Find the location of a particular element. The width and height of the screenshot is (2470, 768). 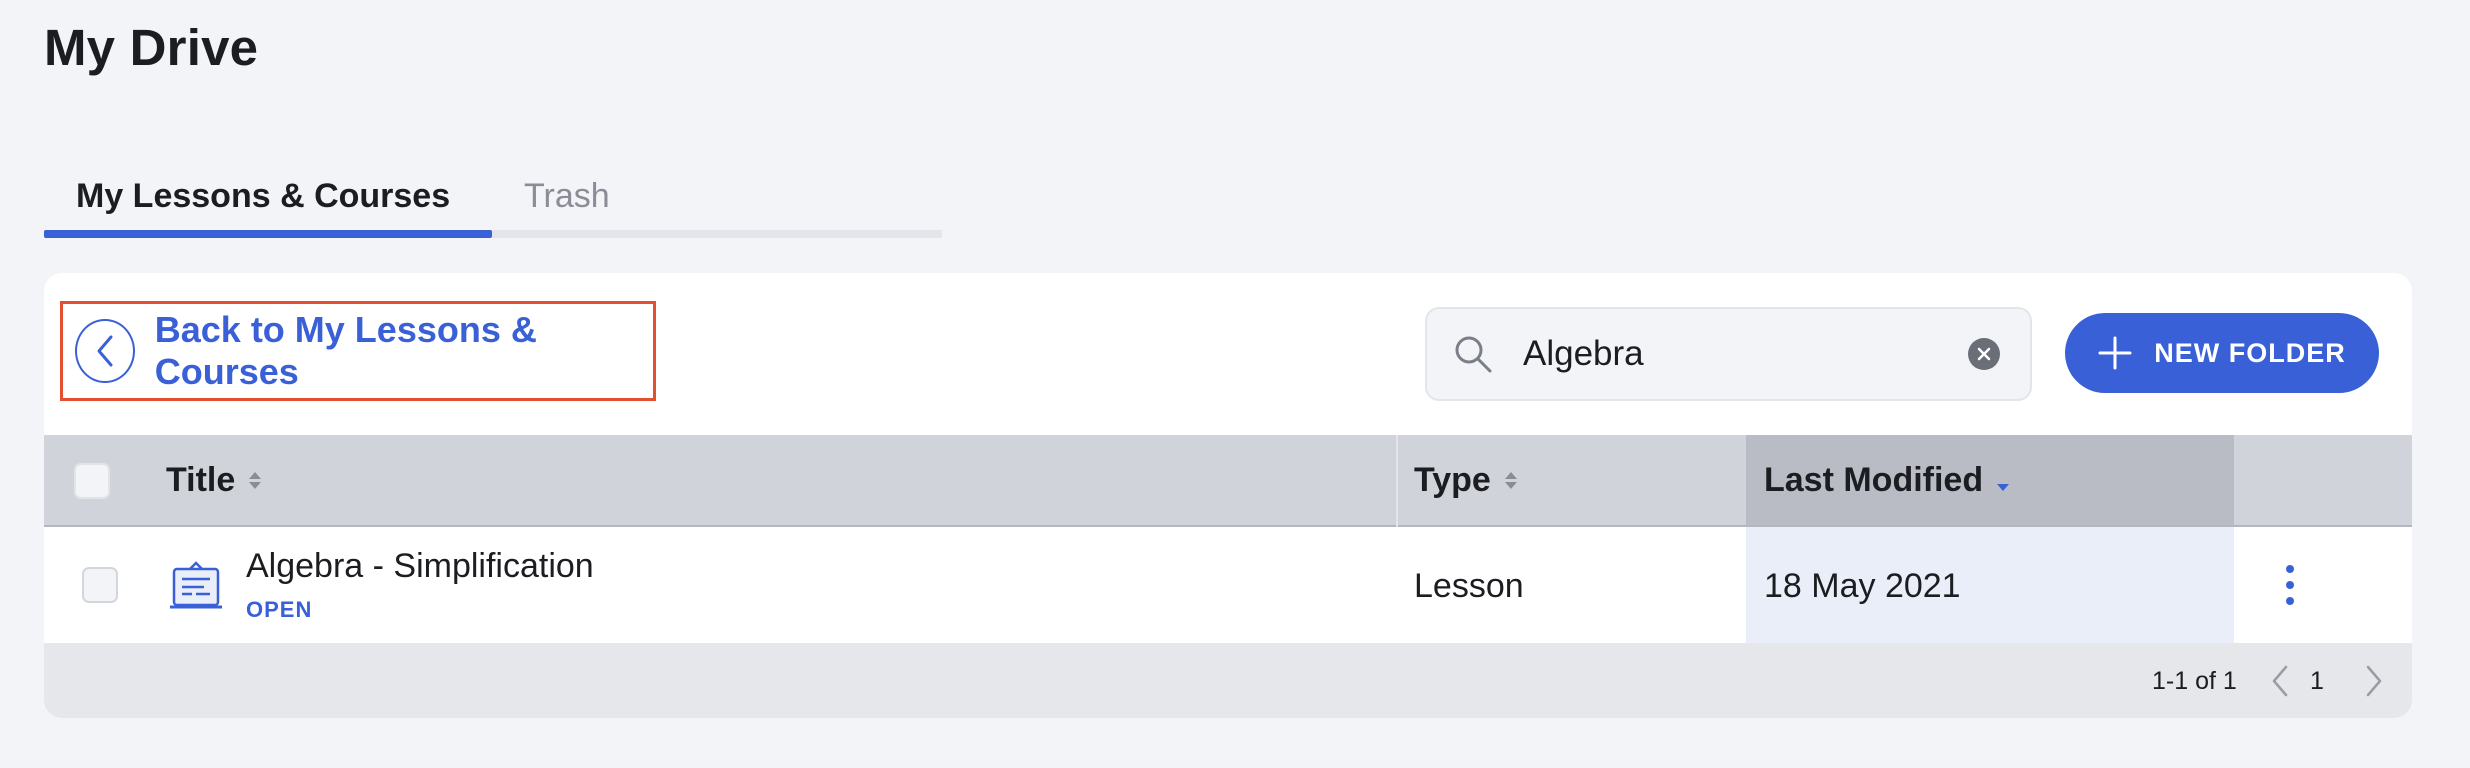

tab-my-lessons-courses: My Lessons & Courses is located at coordinates (268, 202).